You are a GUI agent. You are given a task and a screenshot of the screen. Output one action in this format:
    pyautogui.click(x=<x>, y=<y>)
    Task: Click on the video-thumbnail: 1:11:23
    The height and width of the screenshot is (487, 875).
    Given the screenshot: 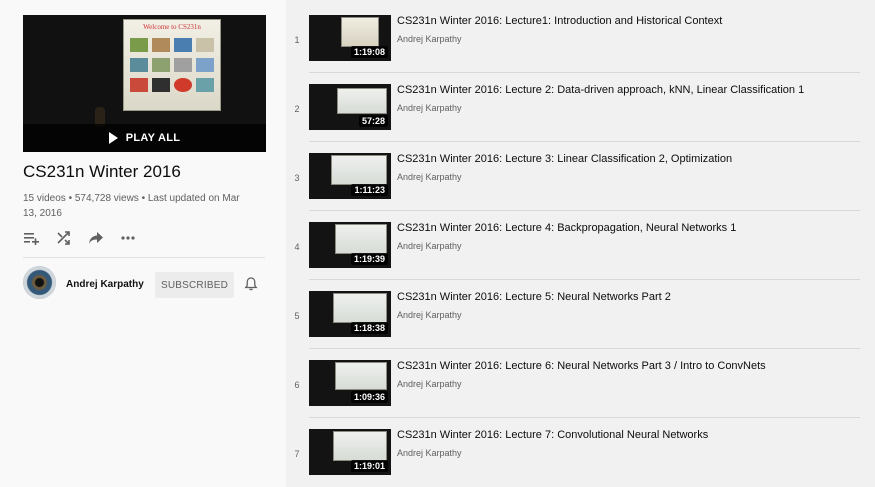 What is the action you would take?
    pyautogui.click(x=350, y=176)
    